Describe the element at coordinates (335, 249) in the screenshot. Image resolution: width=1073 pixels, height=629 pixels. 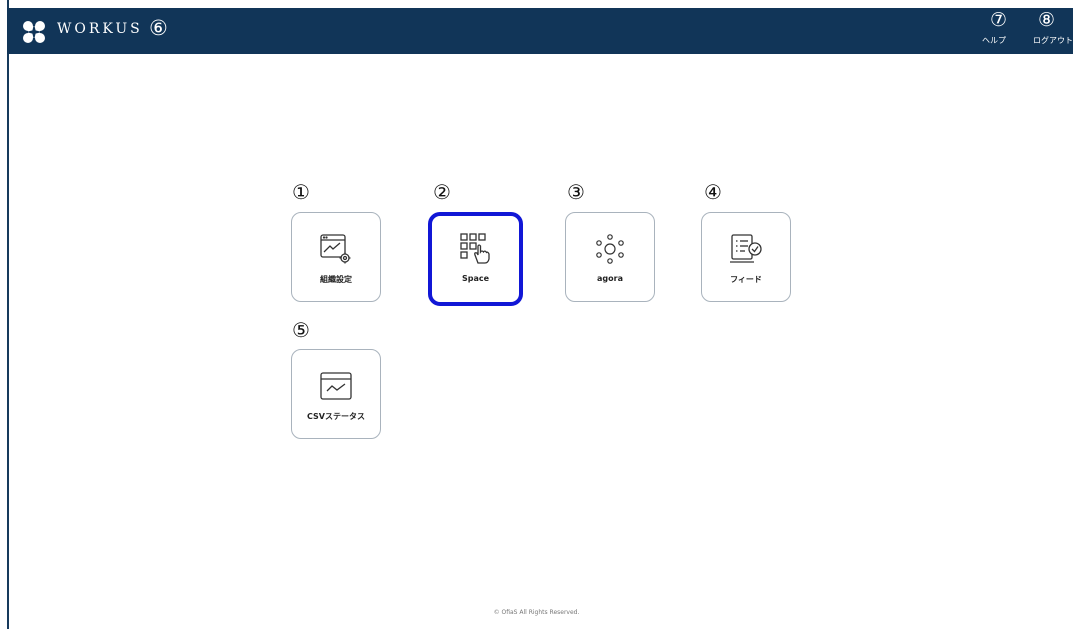
I see `org-settings-icon` at that location.